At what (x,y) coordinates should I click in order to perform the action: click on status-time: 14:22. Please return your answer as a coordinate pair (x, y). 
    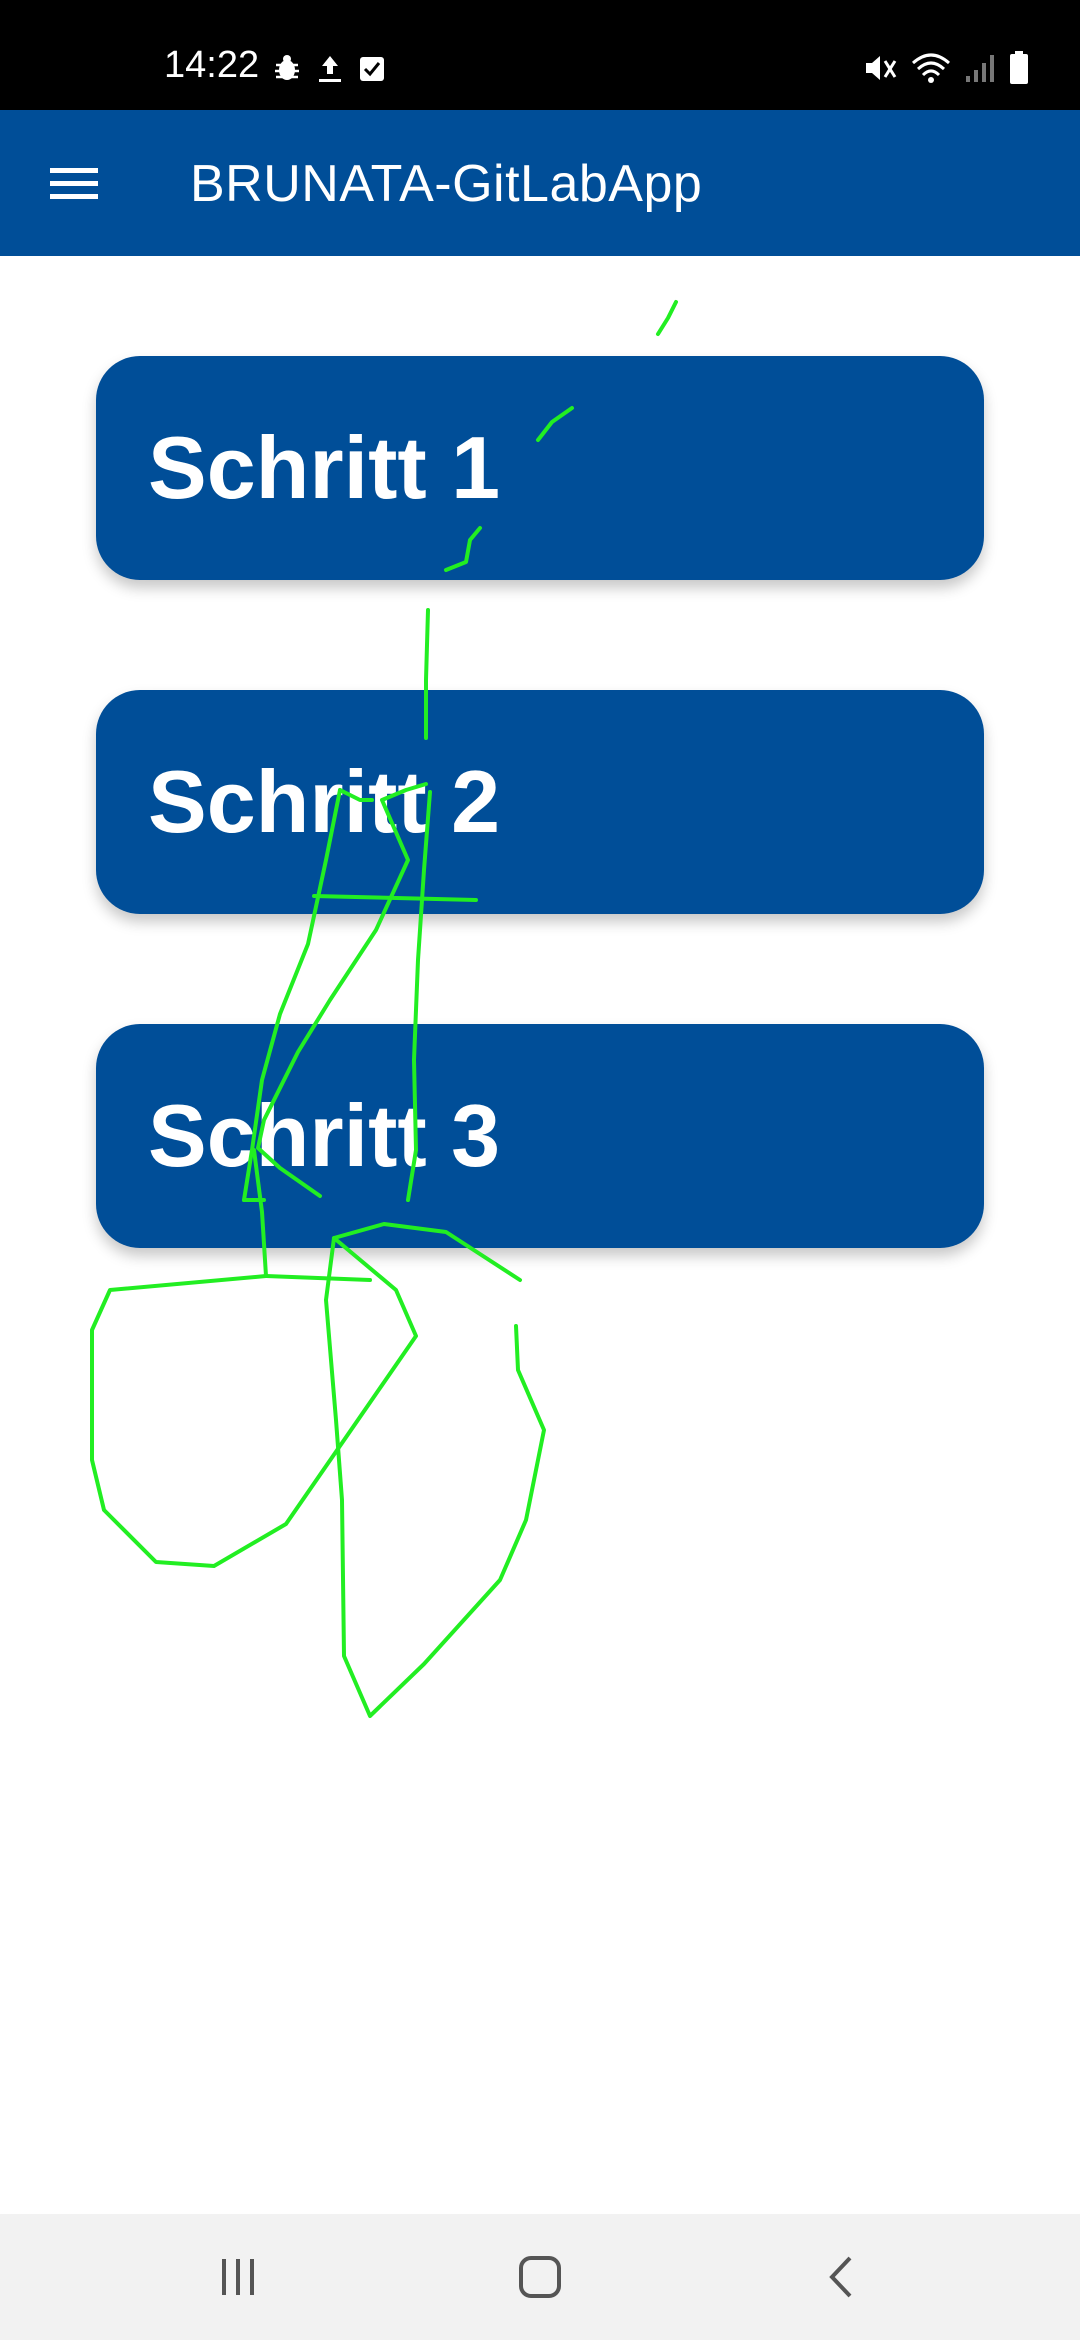
    Looking at the image, I should click on (212, 65).